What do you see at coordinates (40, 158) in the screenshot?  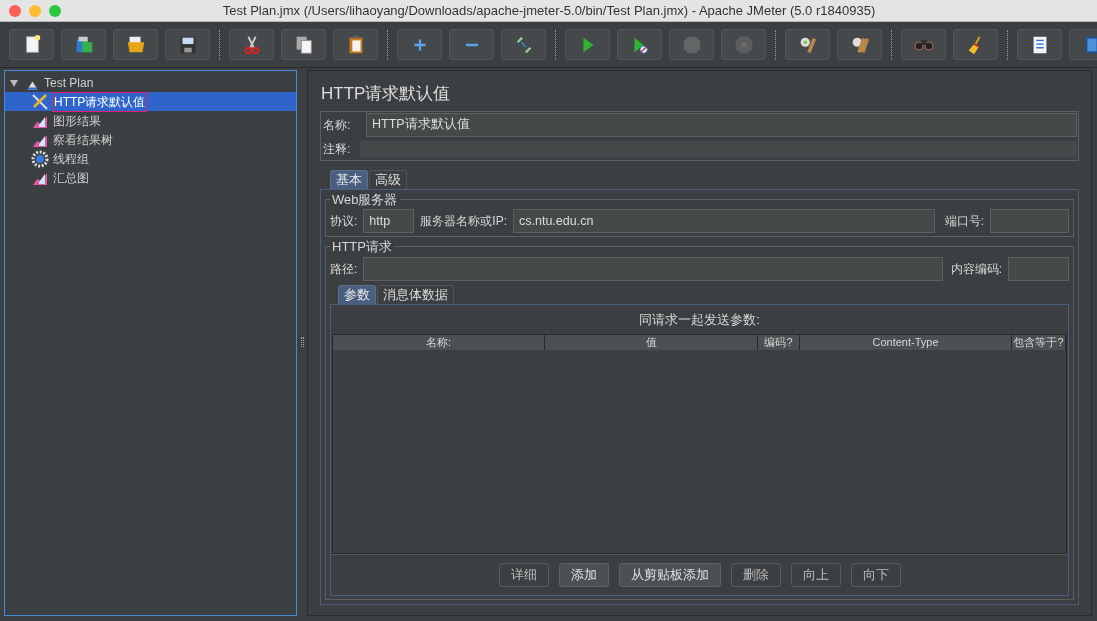 I see `gear-icon` at bounding box center [40, 158].